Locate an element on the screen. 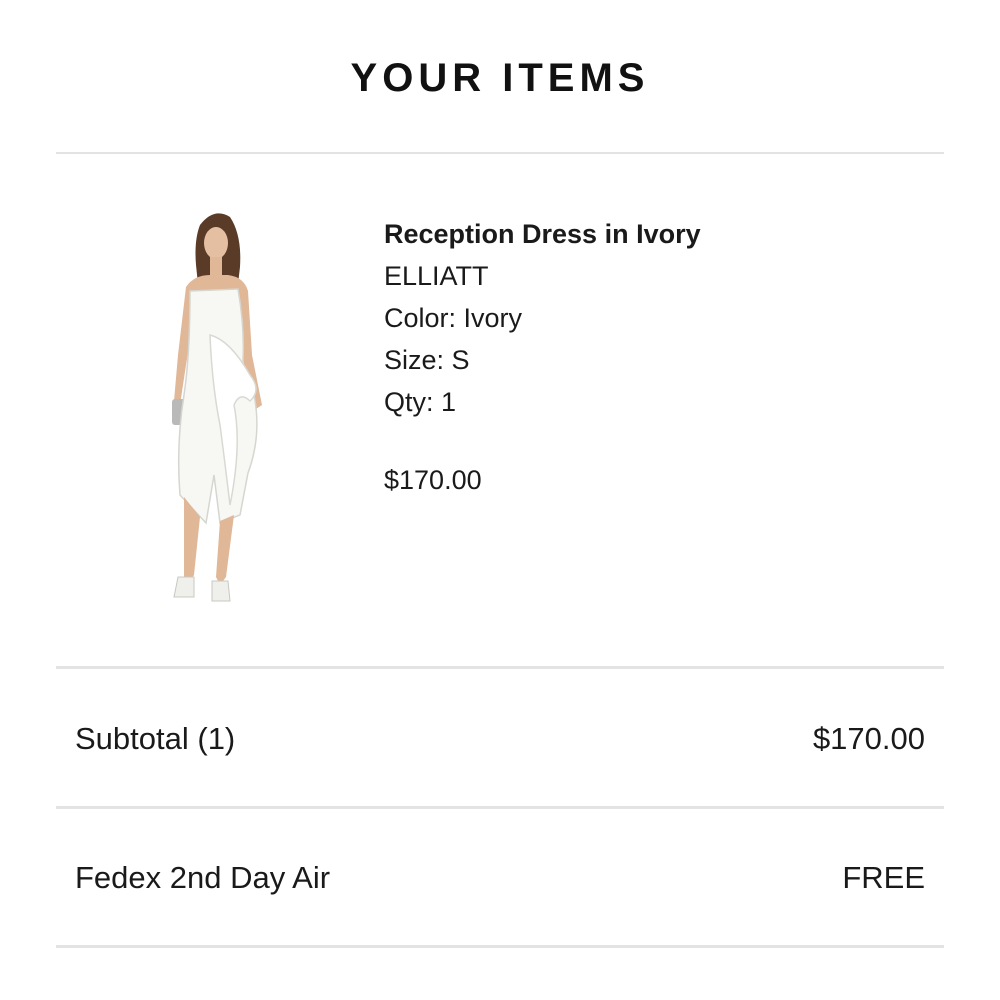 This screenshot has height=1000, width=1000. item-price: $170.00 is located at coordinates (433, 480).